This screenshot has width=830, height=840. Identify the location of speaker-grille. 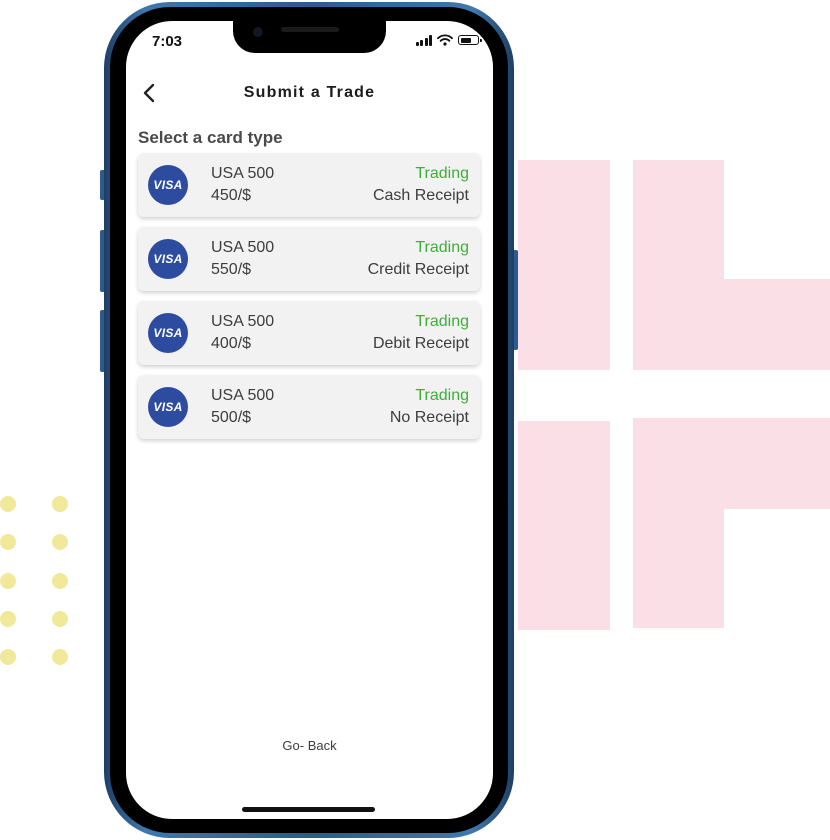
(310, 29).